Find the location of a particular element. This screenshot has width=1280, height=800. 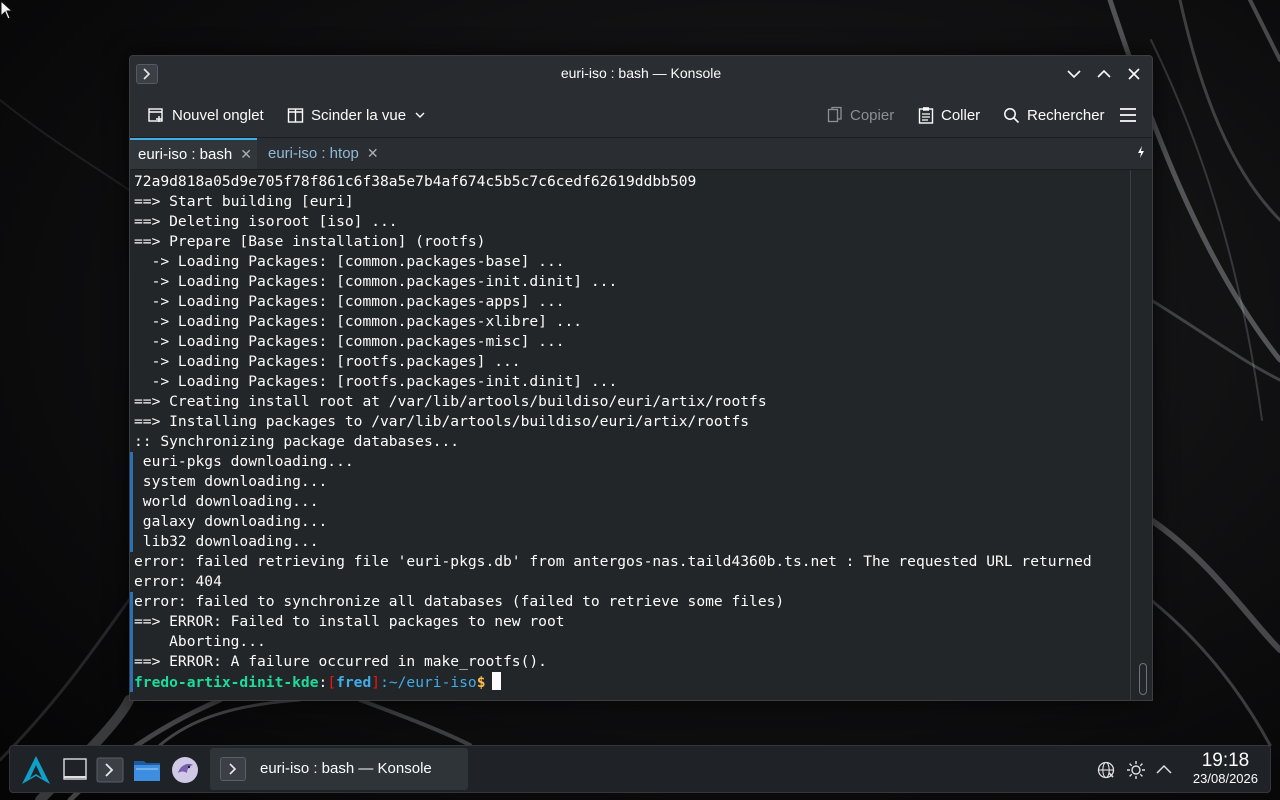

new-tab-icon is located at coordinates (155, 115).